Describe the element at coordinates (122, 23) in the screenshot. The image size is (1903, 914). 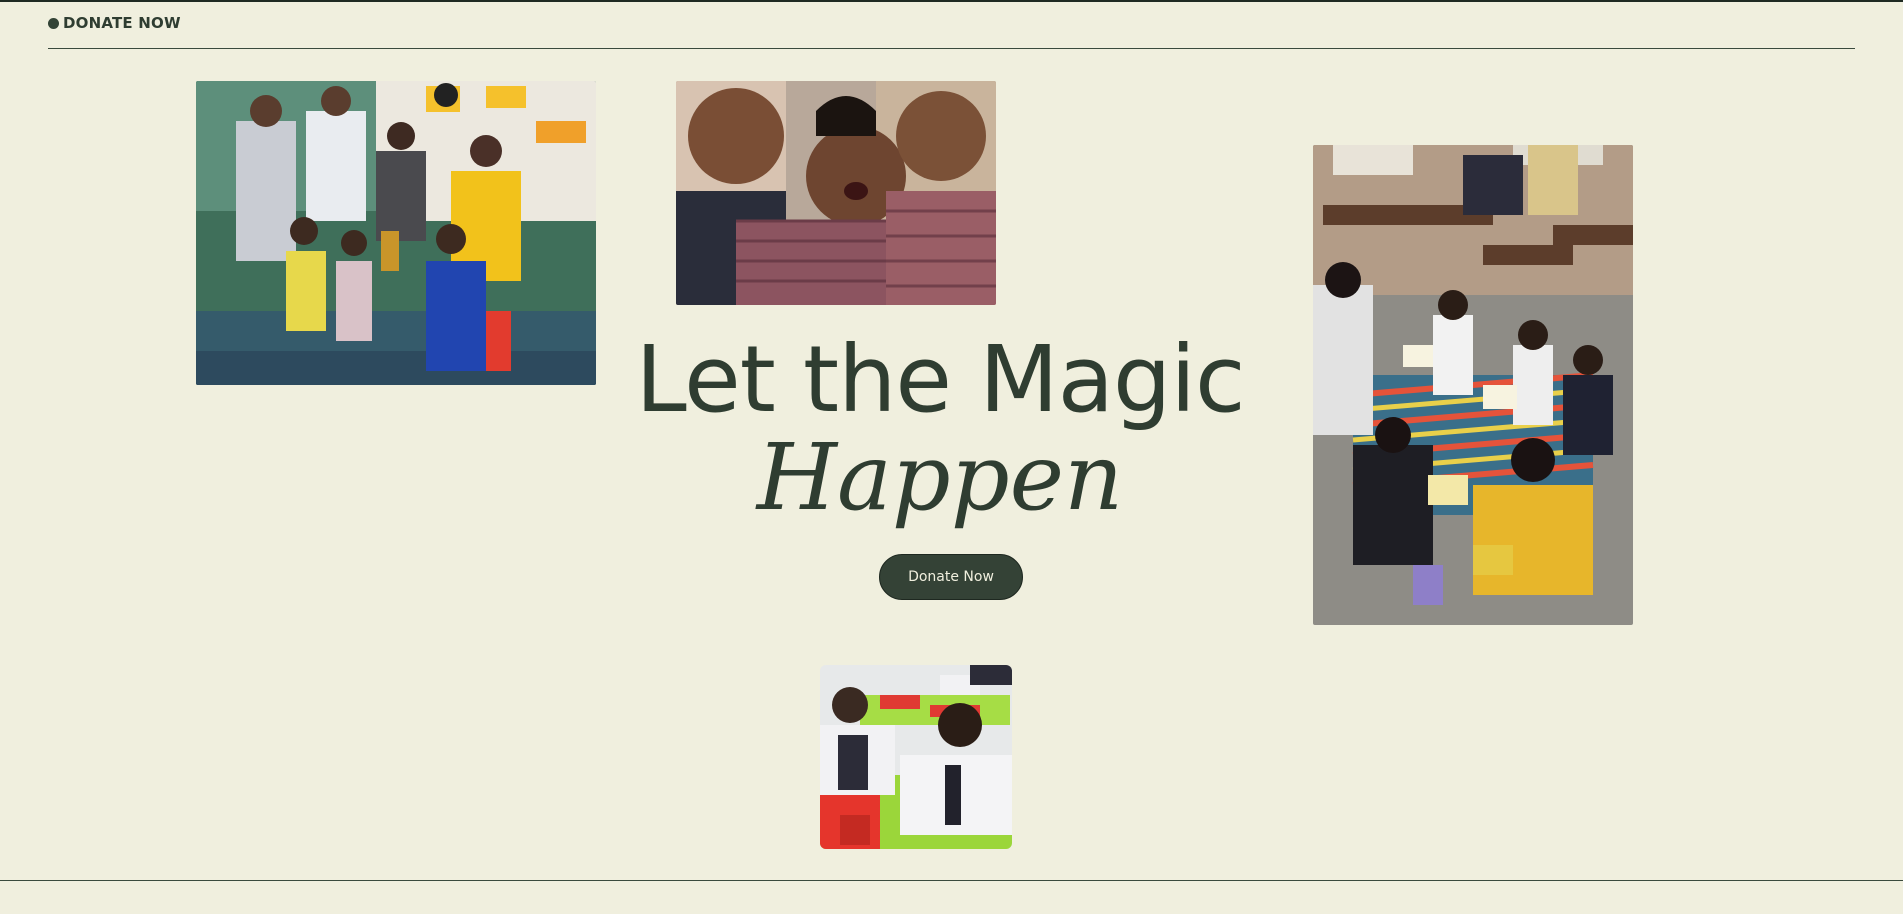
I see `donate-now-label: DONATE NOW` at that location.